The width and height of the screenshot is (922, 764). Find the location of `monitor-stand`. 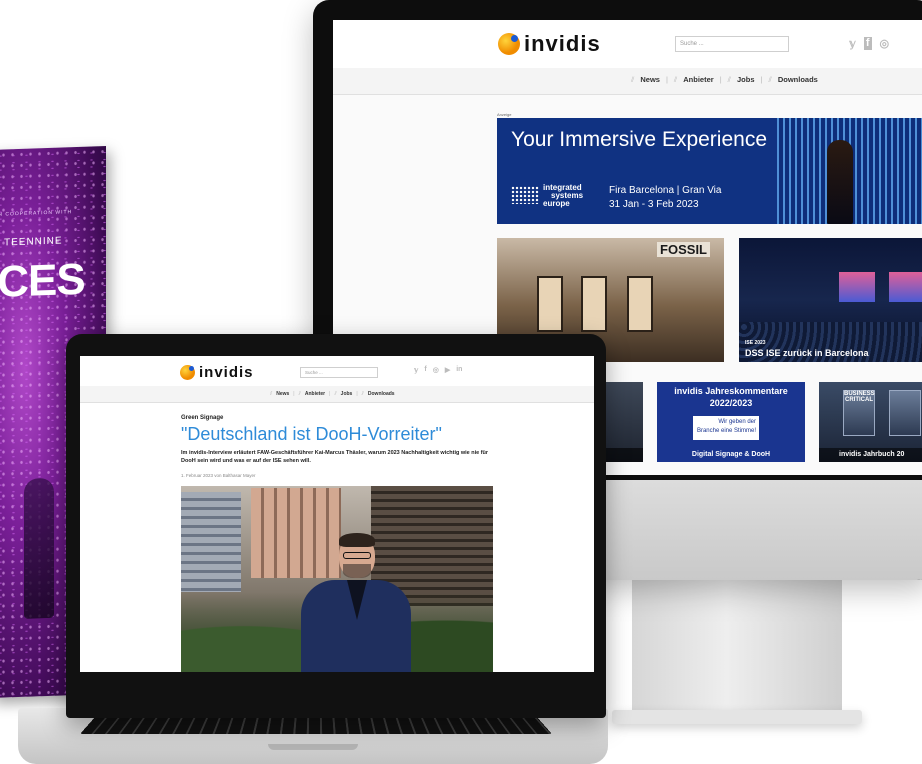

monitor-stand is located at coordinates (737, 649).